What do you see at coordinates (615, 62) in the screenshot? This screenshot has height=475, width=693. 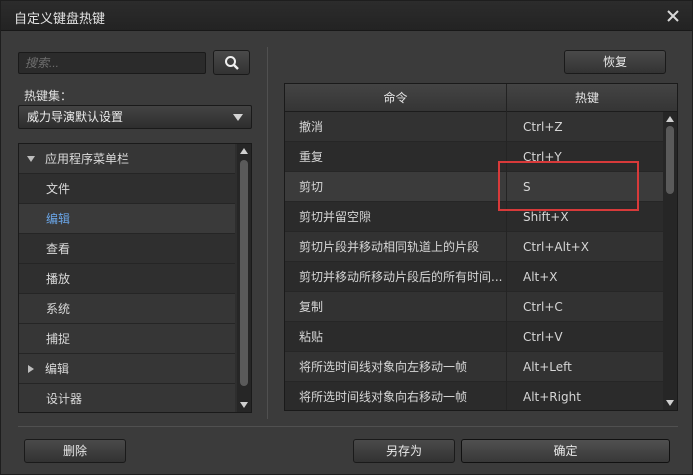 I see `restore-button: 恢复` at bounding box center [615, 62].